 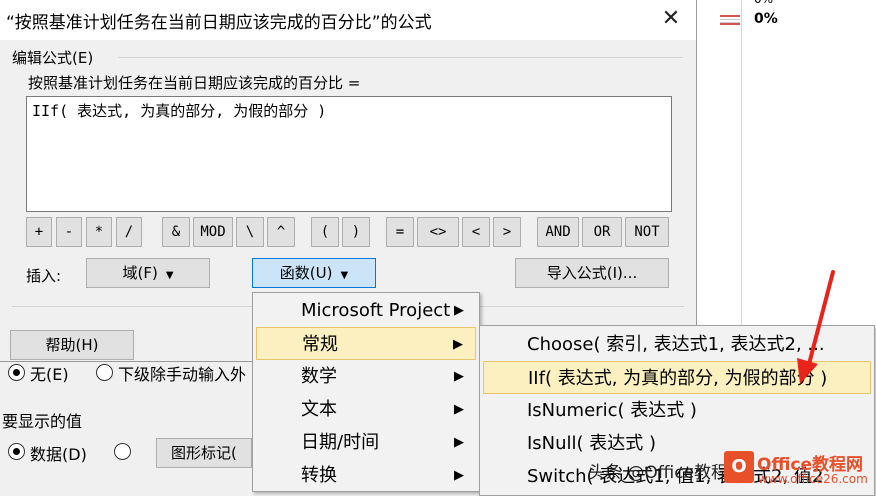 What do you see at coordinates (667, 473) in the screenshot?
I see `watermark-text: 头条 @Office教程网` at bounding box center [667, 473].